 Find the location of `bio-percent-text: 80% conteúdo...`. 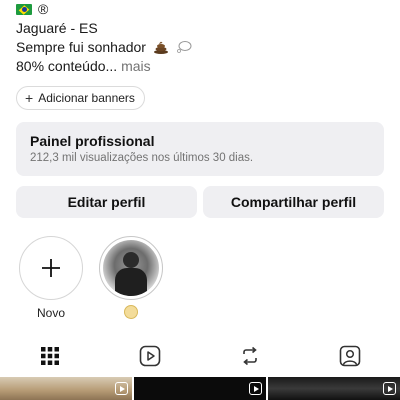

bio-percent-text: 80% conteúdo... is located at coordinates (67, 66).